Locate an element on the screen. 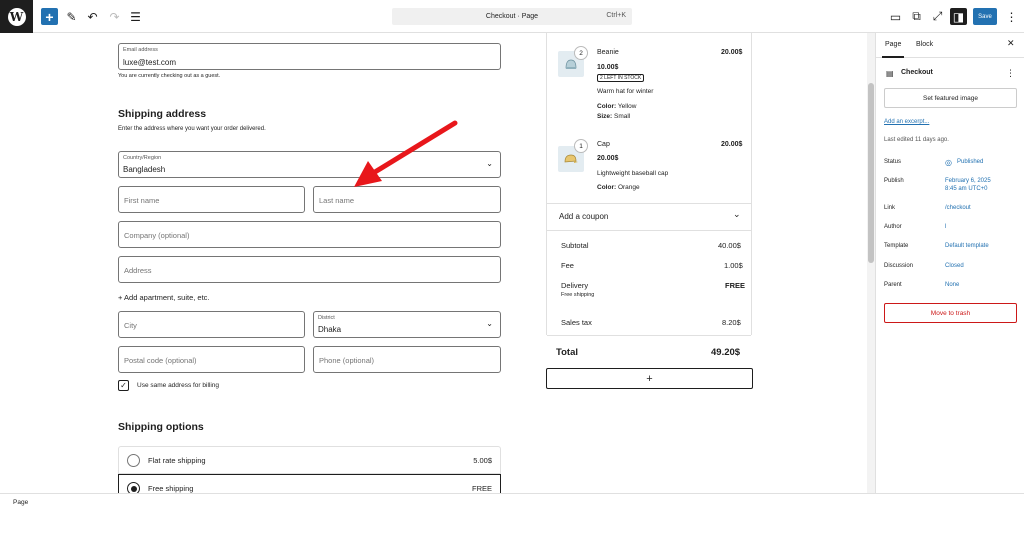 This screenshot has height=538, width=1024. postal-code-field: Postal code (optional) is located at coordinates (211, 359).